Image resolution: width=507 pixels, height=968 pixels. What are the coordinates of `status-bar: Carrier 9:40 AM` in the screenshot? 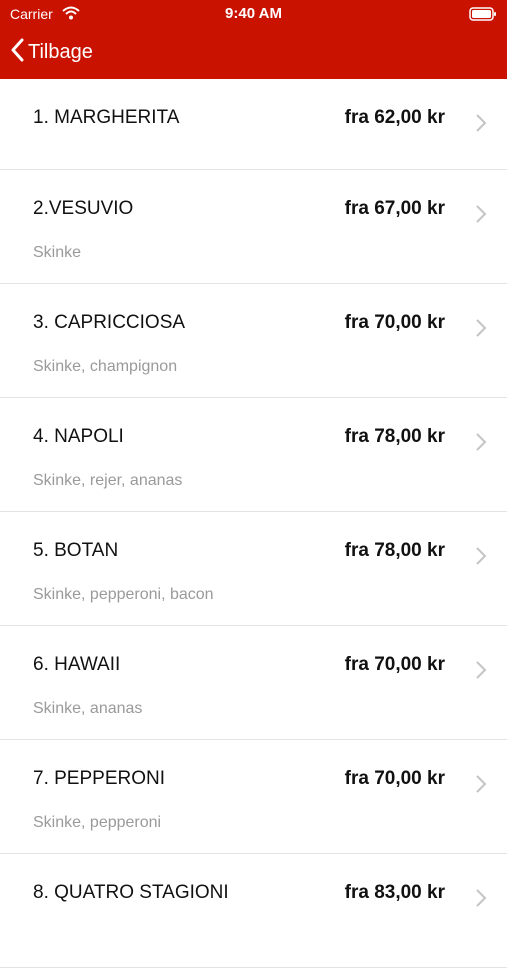 It's located at (253, 15).